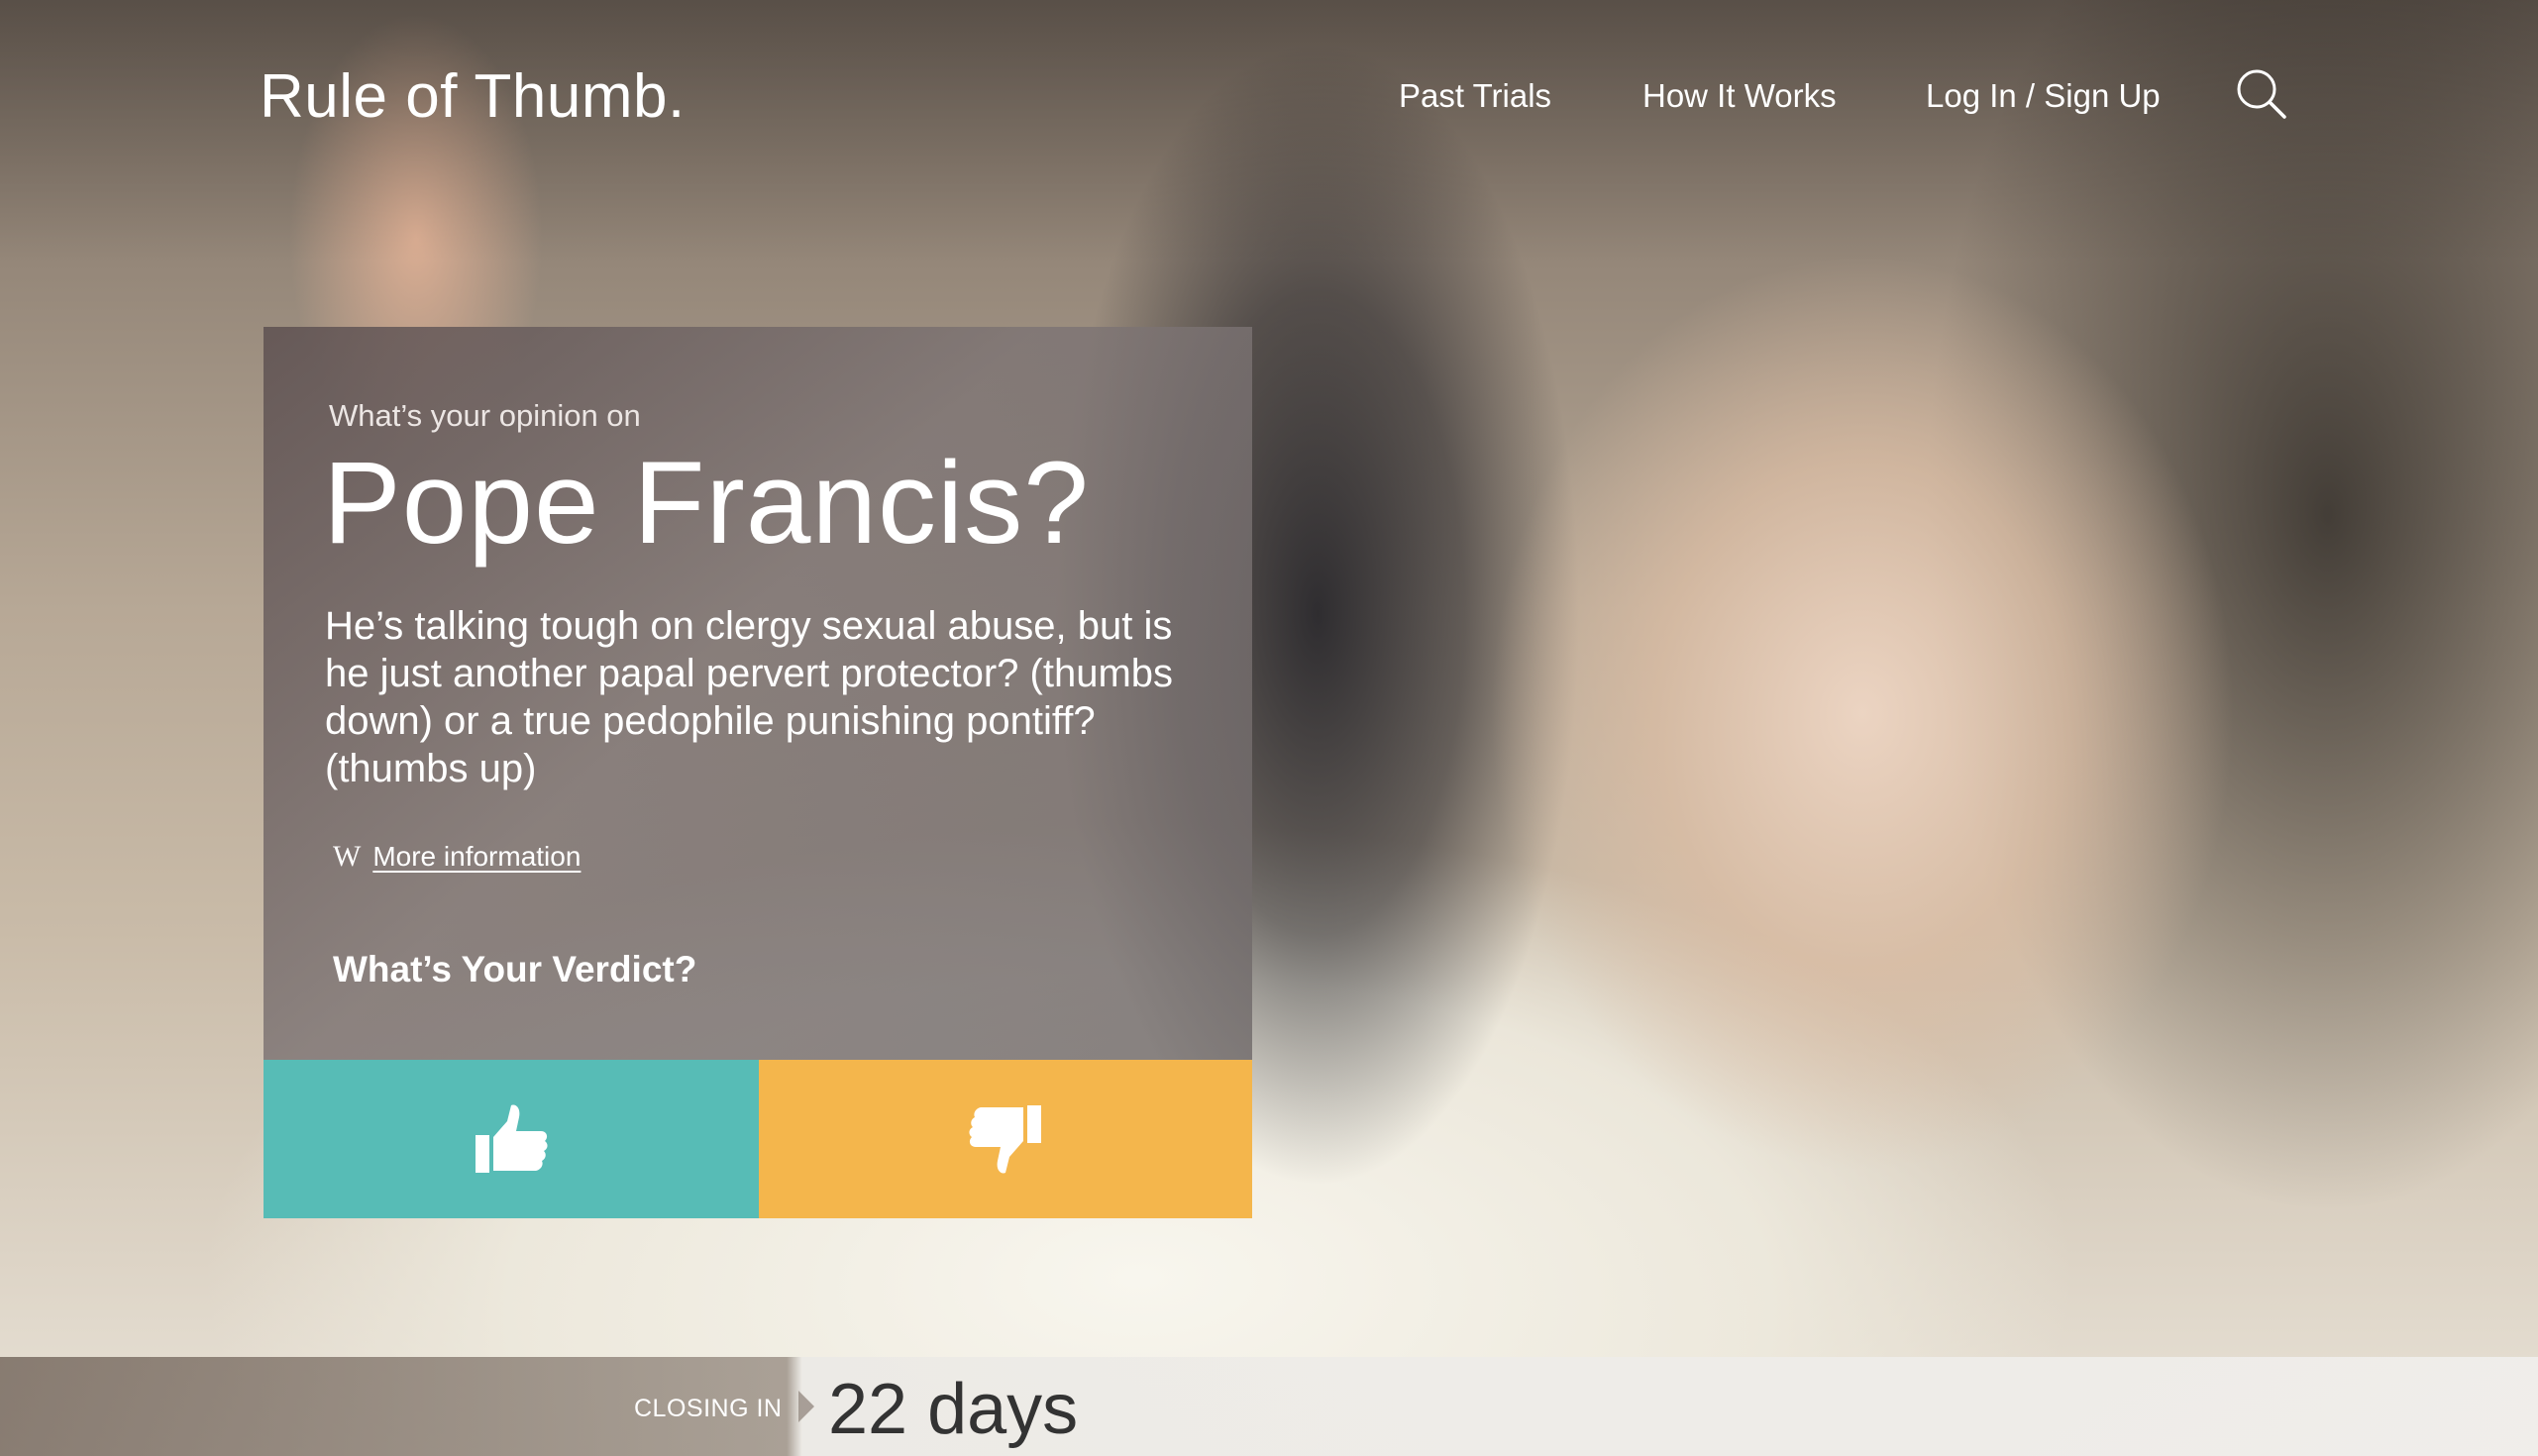  I want to click on thumbs-down-icon, so click(1005, 1139).